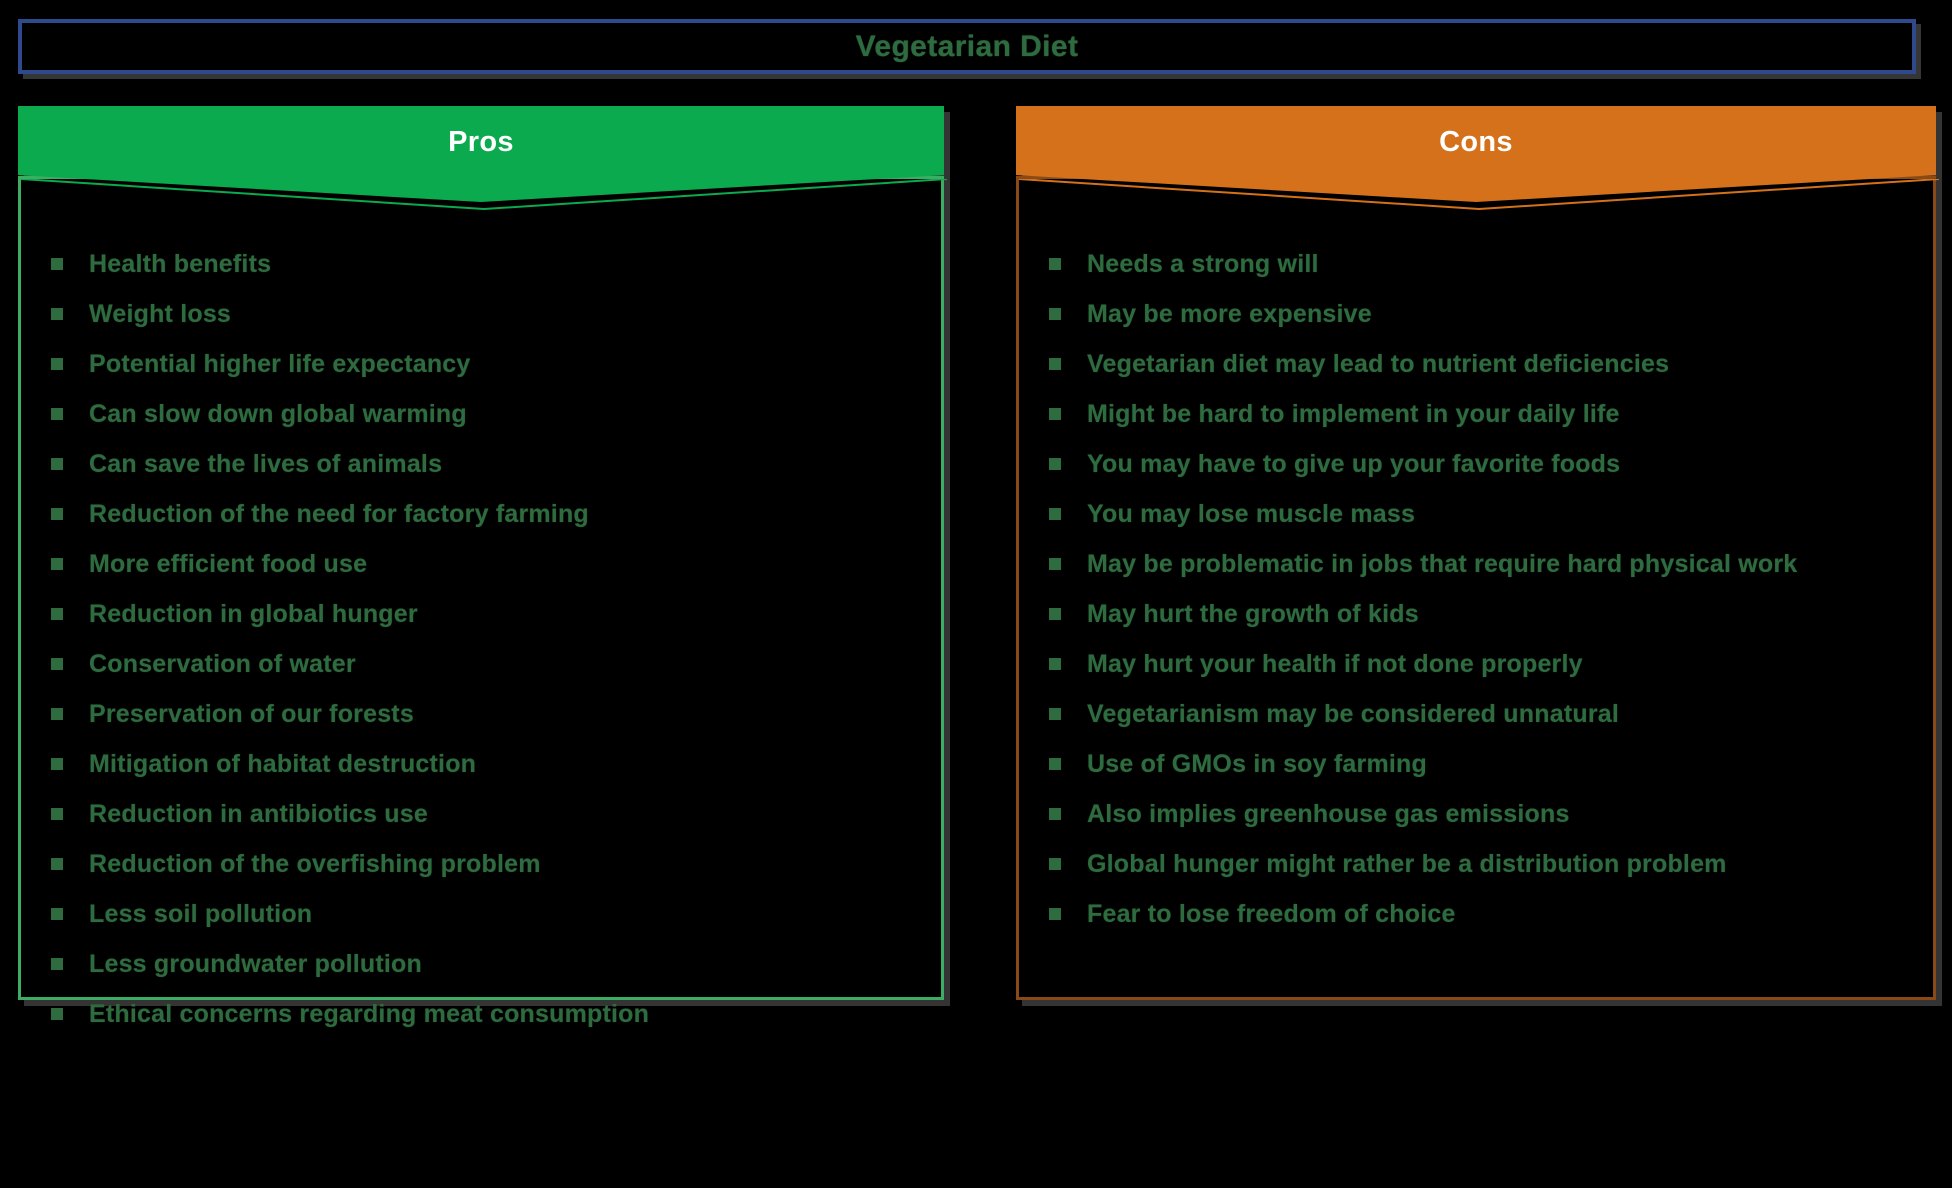 The height and width of the screenshot is (1188, 1952). What do you see at coordinates (487, 314) in the screenshot?
I see `list-item: Weight loss` at bounding box center [487, 314].